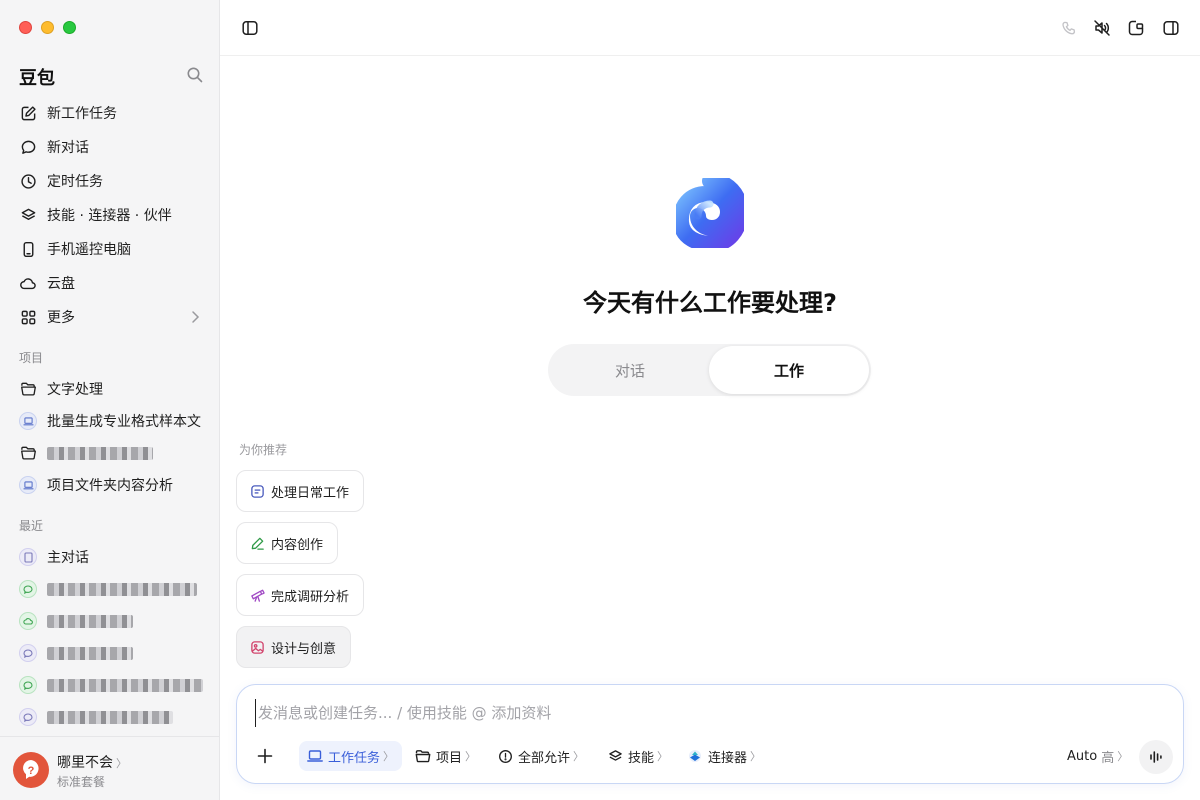  Describe the element at coordinates (28, 589) in the screenshot. I see `wechat-icon` at that location.